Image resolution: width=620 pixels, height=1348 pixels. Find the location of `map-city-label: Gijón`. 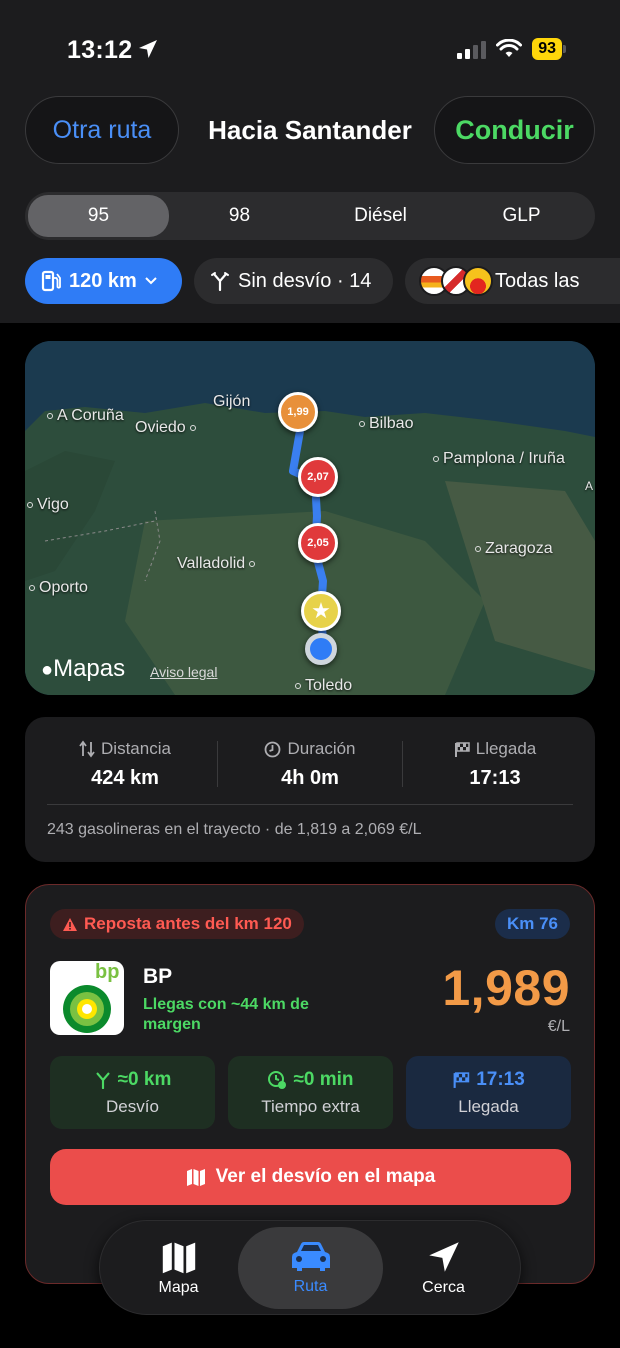

map-city-label: Gijón is located at coordinates (232, 401).